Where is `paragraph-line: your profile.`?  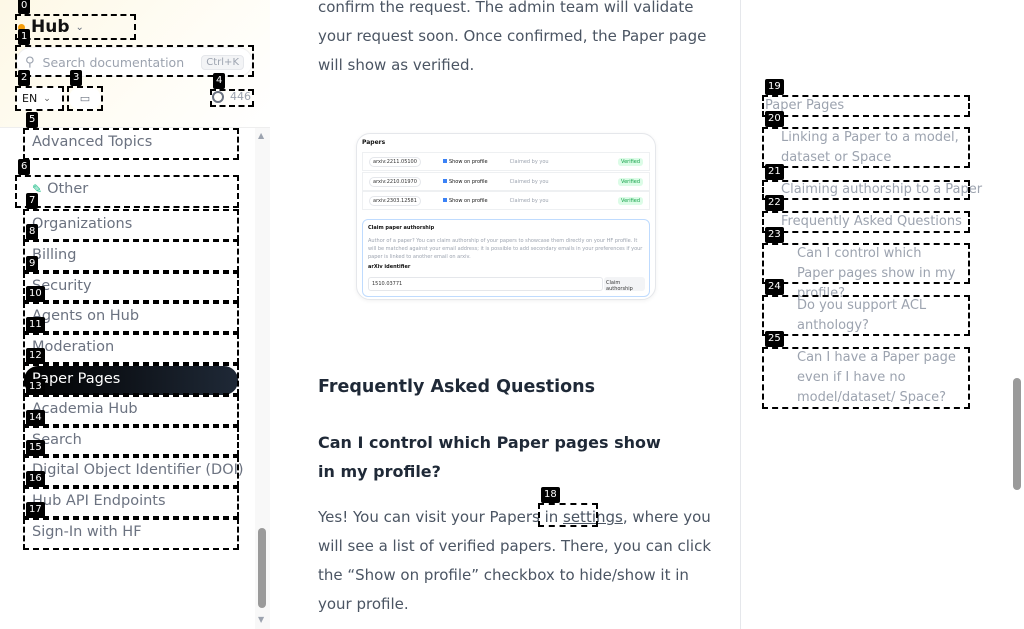
paragraph-line: your profile. is located at coordinates (363, 604).